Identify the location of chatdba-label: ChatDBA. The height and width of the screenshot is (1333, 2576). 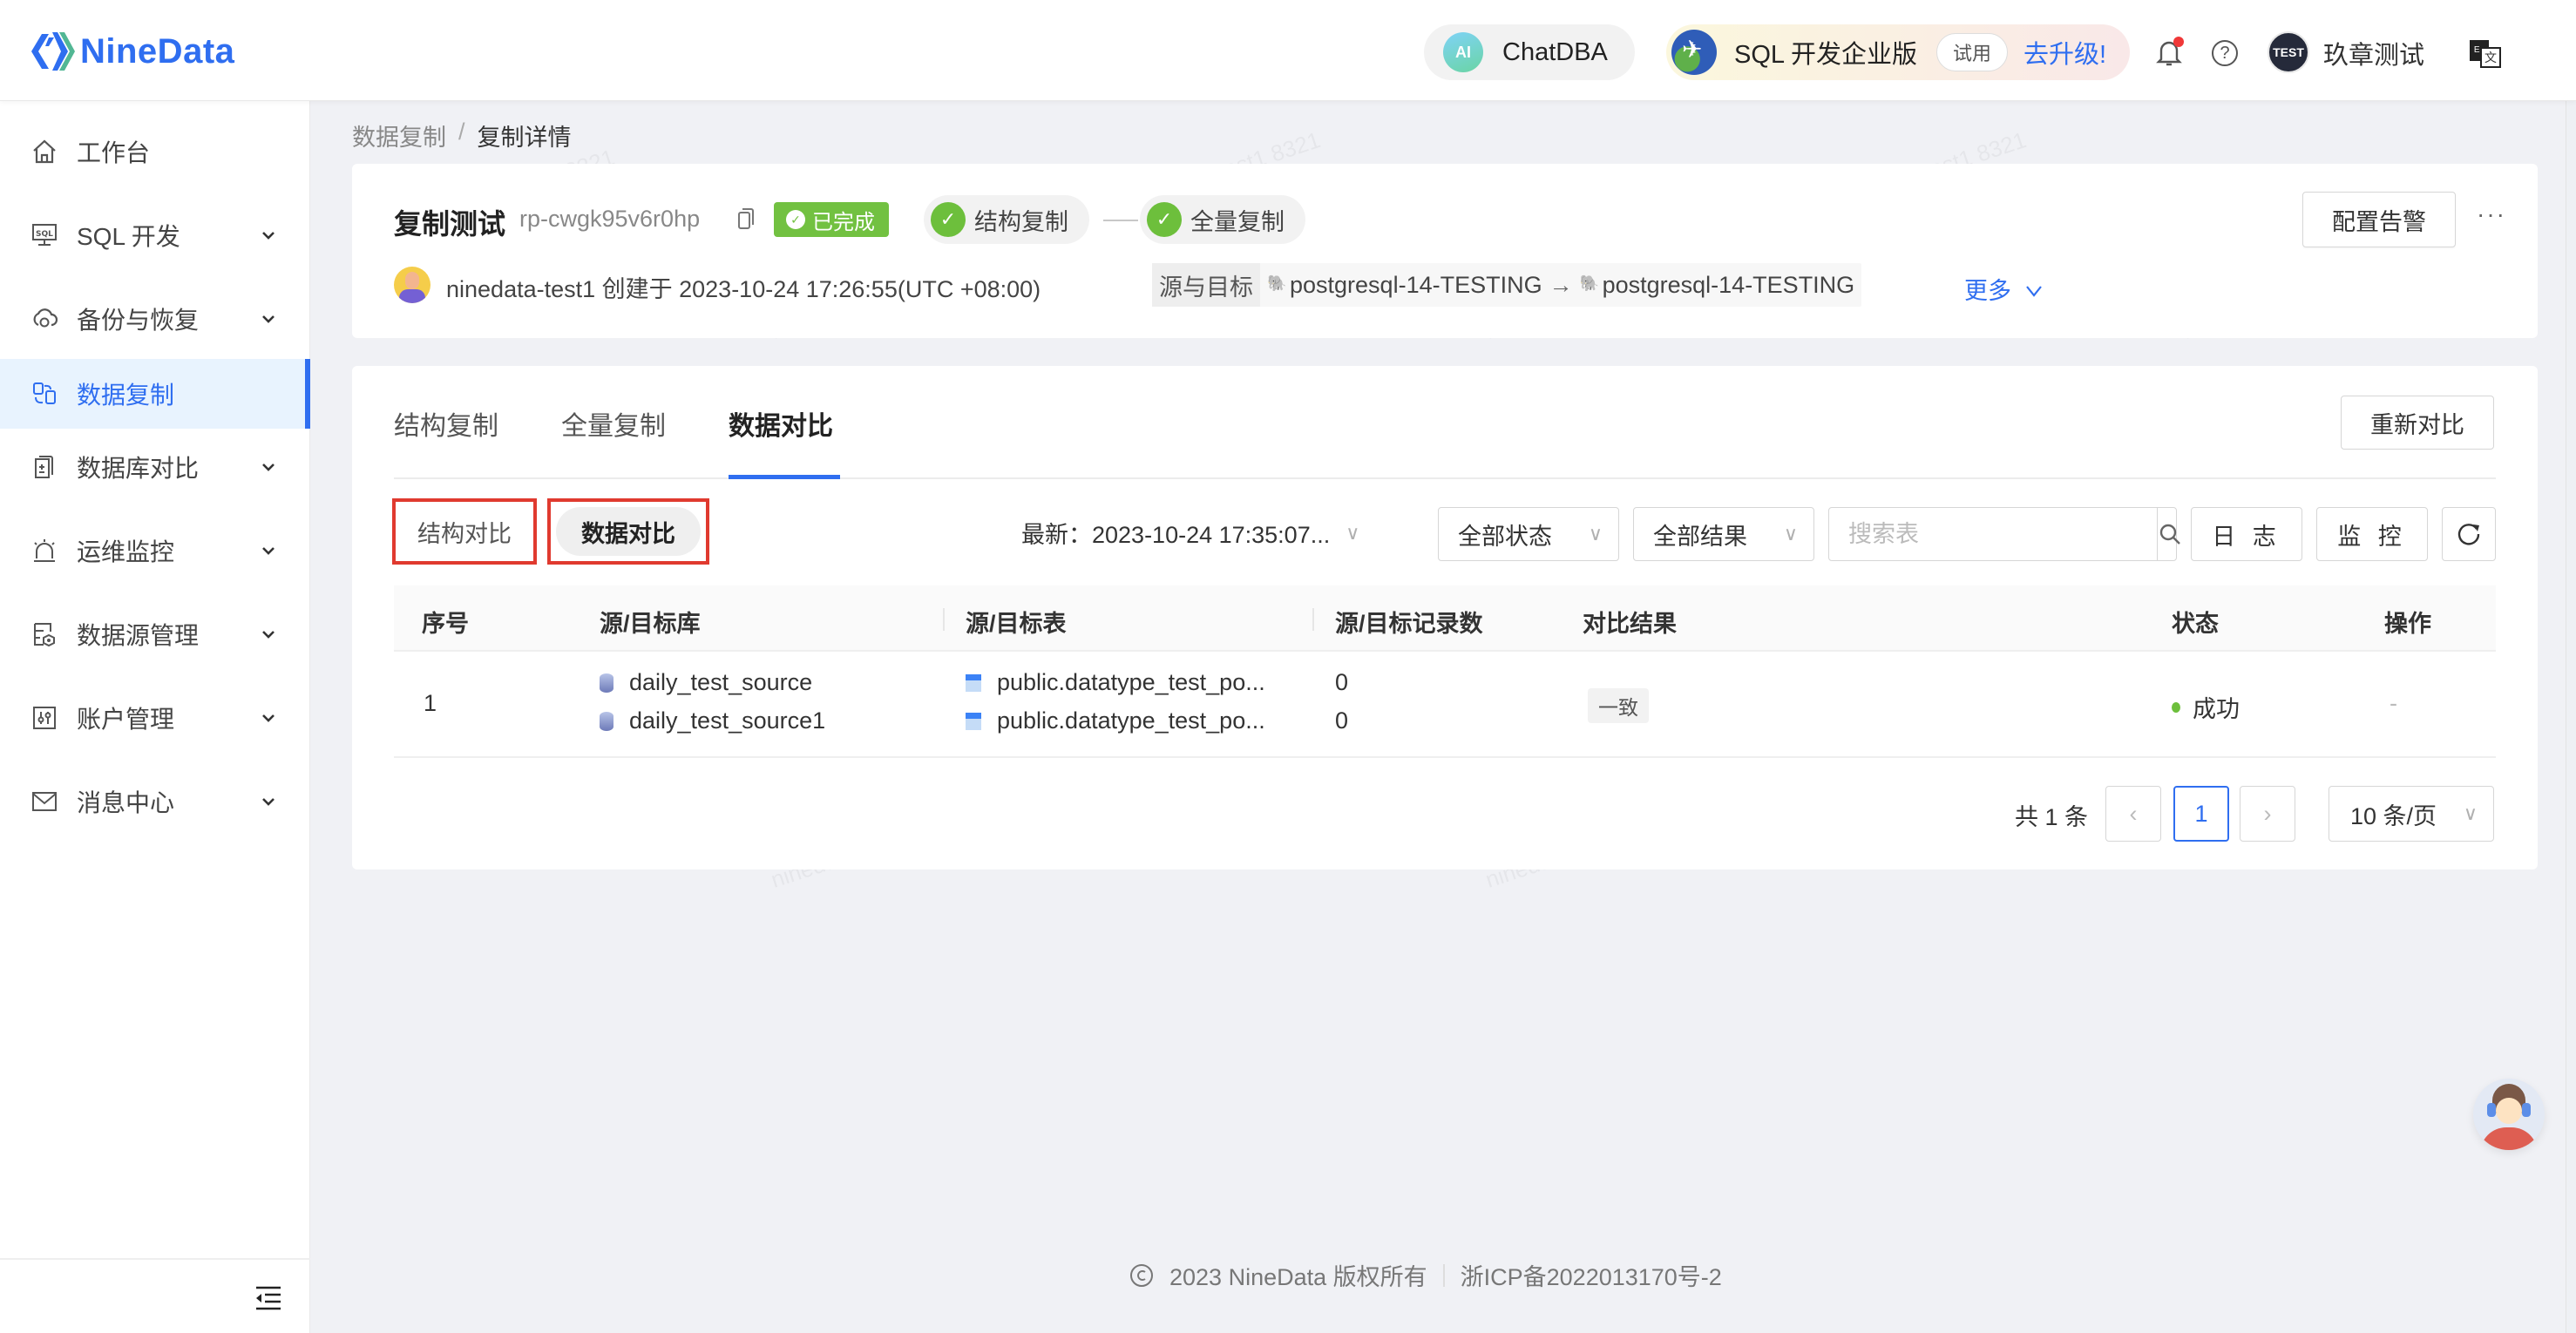
(1555, 51).